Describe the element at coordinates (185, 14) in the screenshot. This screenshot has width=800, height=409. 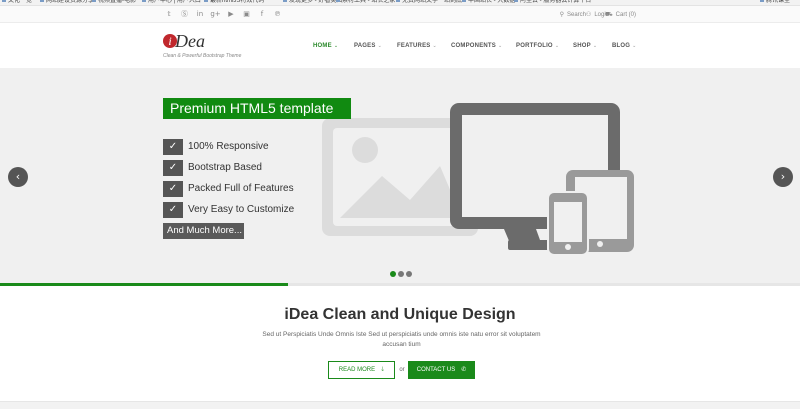
I see `skype-icon: Ⓢ` at that location.